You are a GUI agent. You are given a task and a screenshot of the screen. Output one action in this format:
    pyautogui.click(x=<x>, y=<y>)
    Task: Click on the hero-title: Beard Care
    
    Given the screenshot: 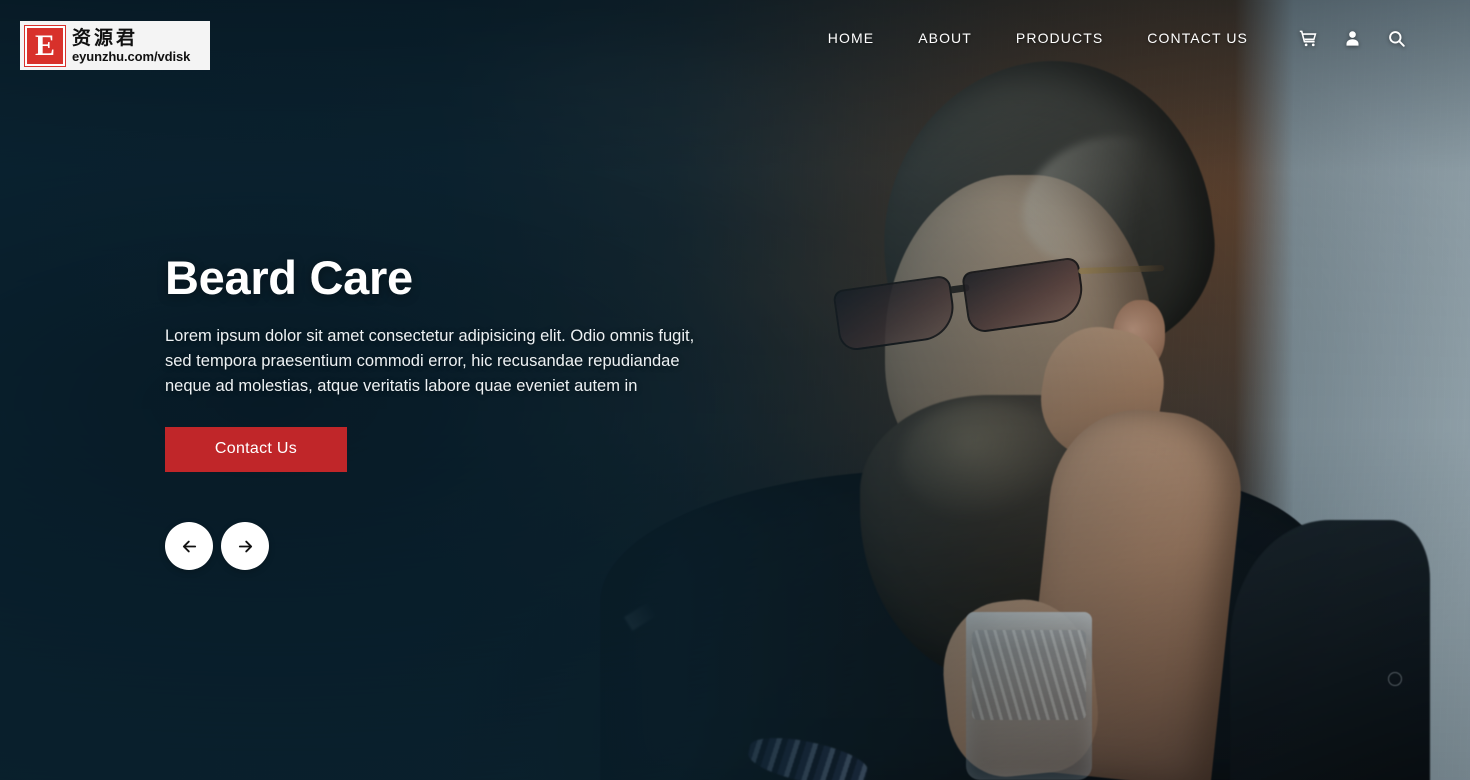 What is the action you would take?
    pyautogui.click(x=289, y=277)
    